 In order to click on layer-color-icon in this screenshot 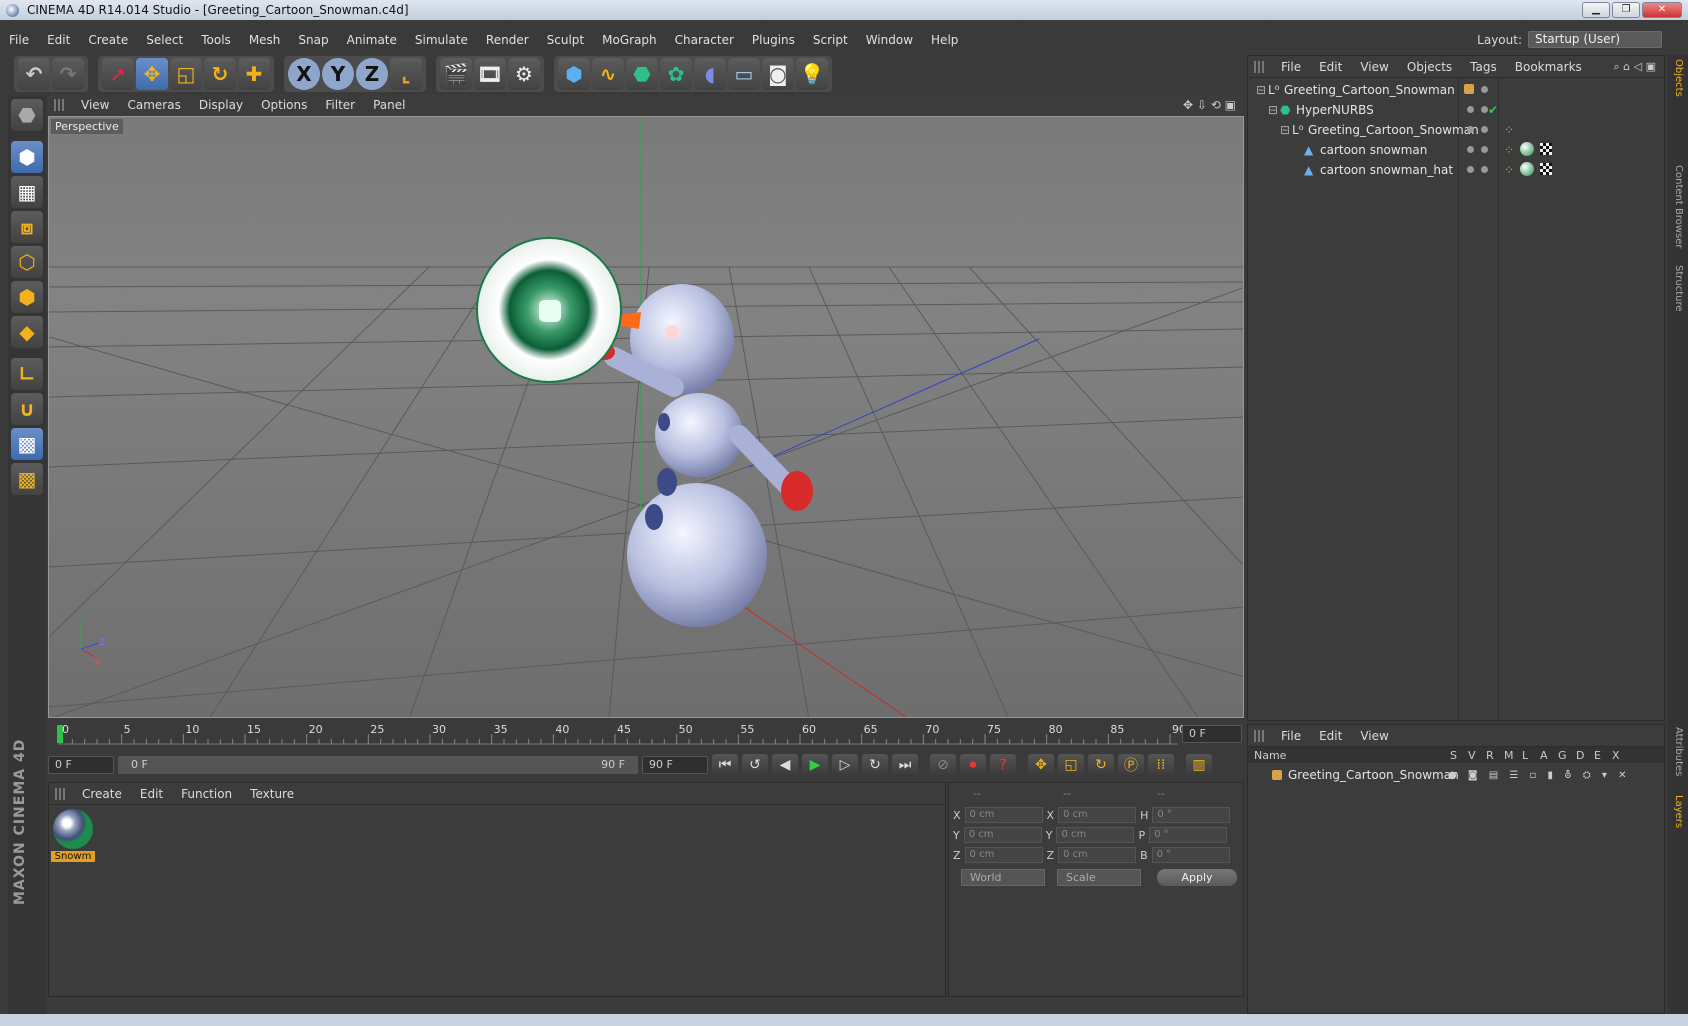, I will do `click(1277, 775)`.